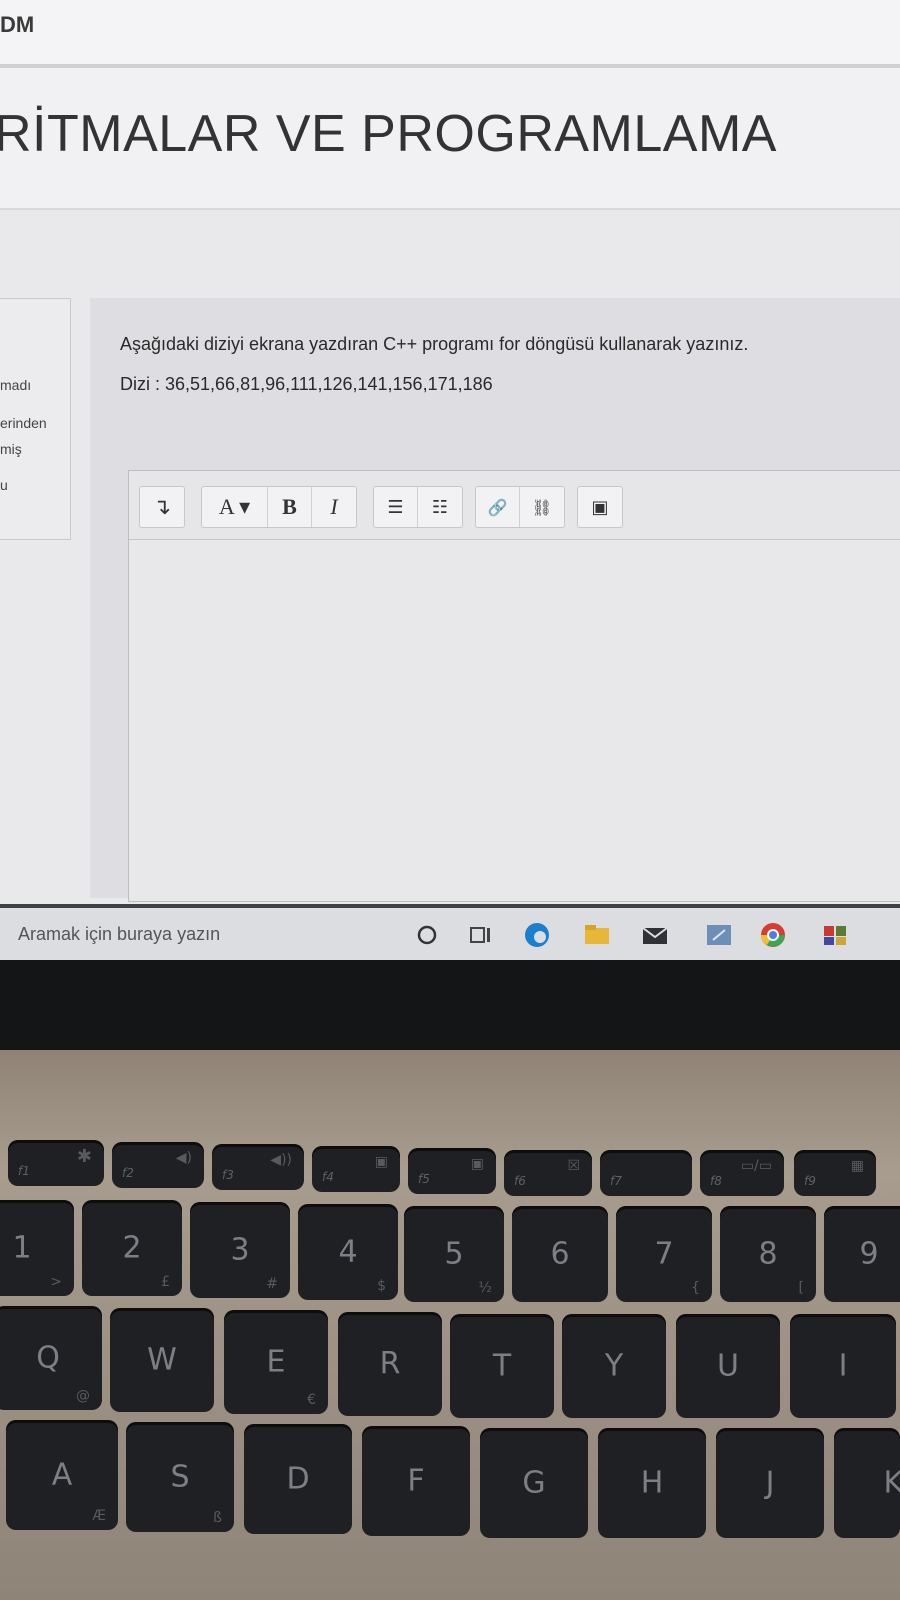  Describe the element at coordinates (51, 1358) in the screenshot. I see `key-q: Q @` at that location.